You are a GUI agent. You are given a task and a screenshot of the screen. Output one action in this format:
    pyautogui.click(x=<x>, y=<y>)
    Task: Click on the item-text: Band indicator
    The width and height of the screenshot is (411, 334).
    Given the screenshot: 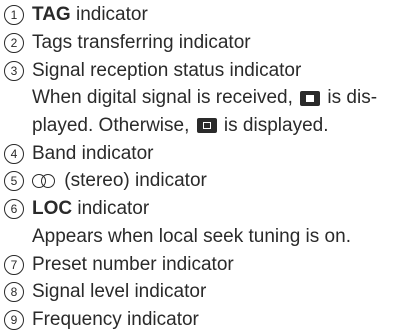 What is the action you would take?
    pyautogui.click(x=93, y=153)
    